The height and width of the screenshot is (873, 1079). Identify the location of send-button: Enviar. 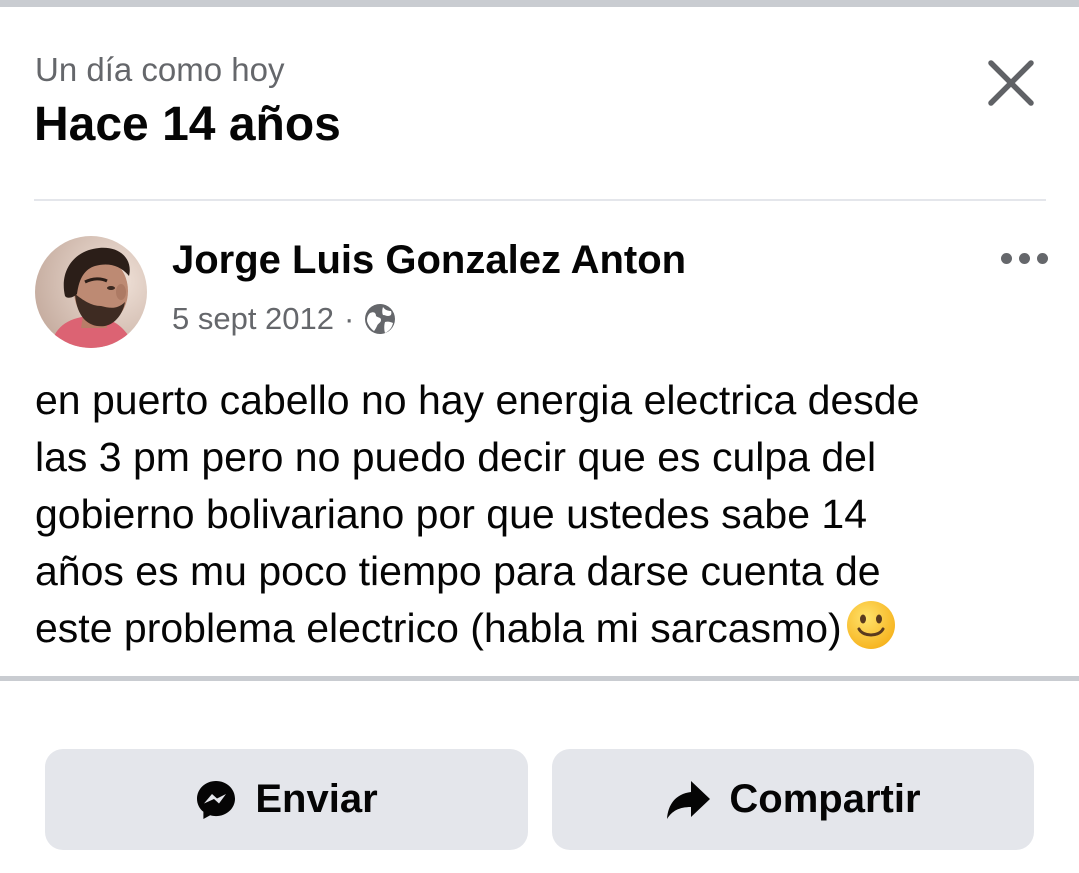
(286, 799).